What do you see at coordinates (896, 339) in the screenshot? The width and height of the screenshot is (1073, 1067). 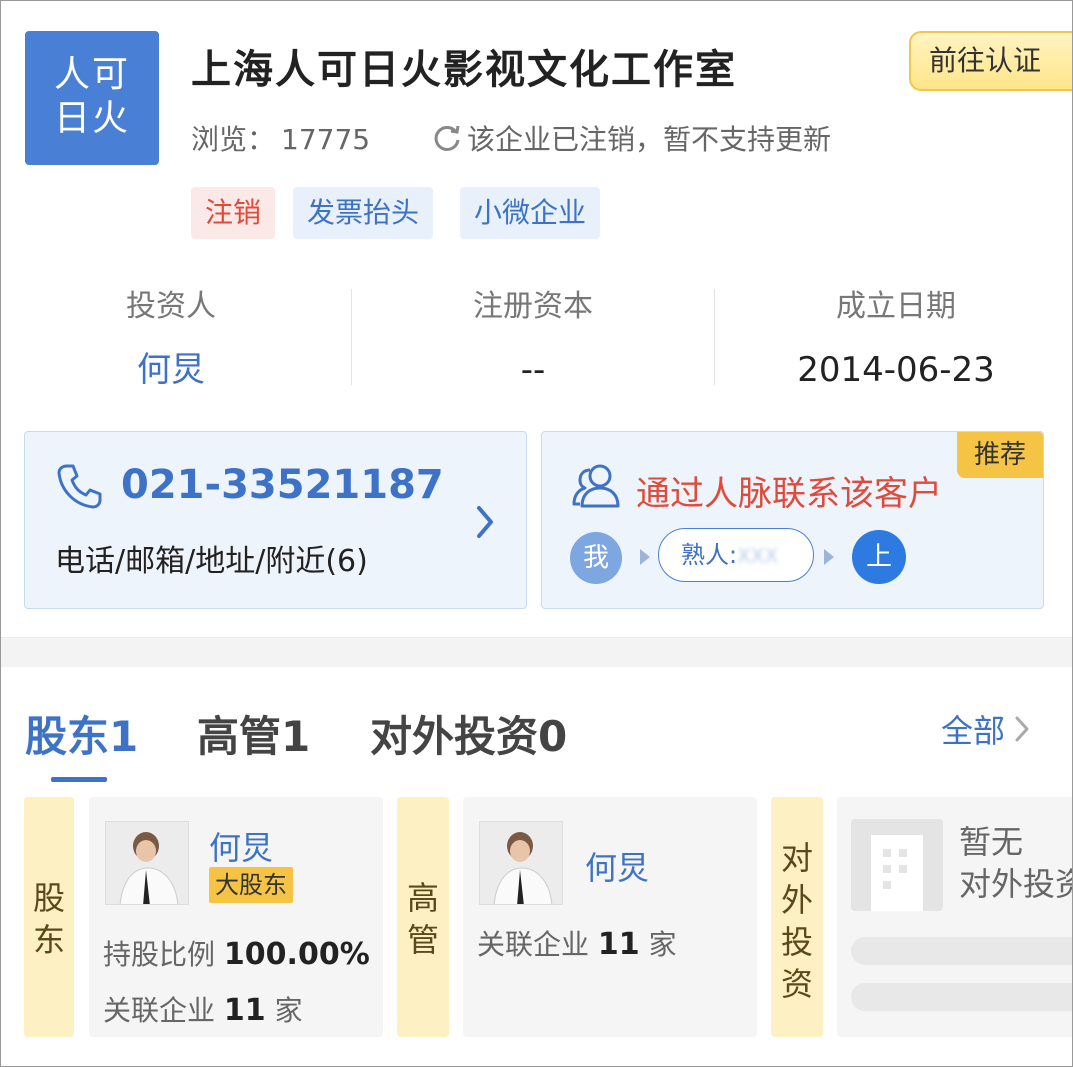 I see `stat-founded-date: 成立日期 2014-06-23` at bounding box center [896, 339].